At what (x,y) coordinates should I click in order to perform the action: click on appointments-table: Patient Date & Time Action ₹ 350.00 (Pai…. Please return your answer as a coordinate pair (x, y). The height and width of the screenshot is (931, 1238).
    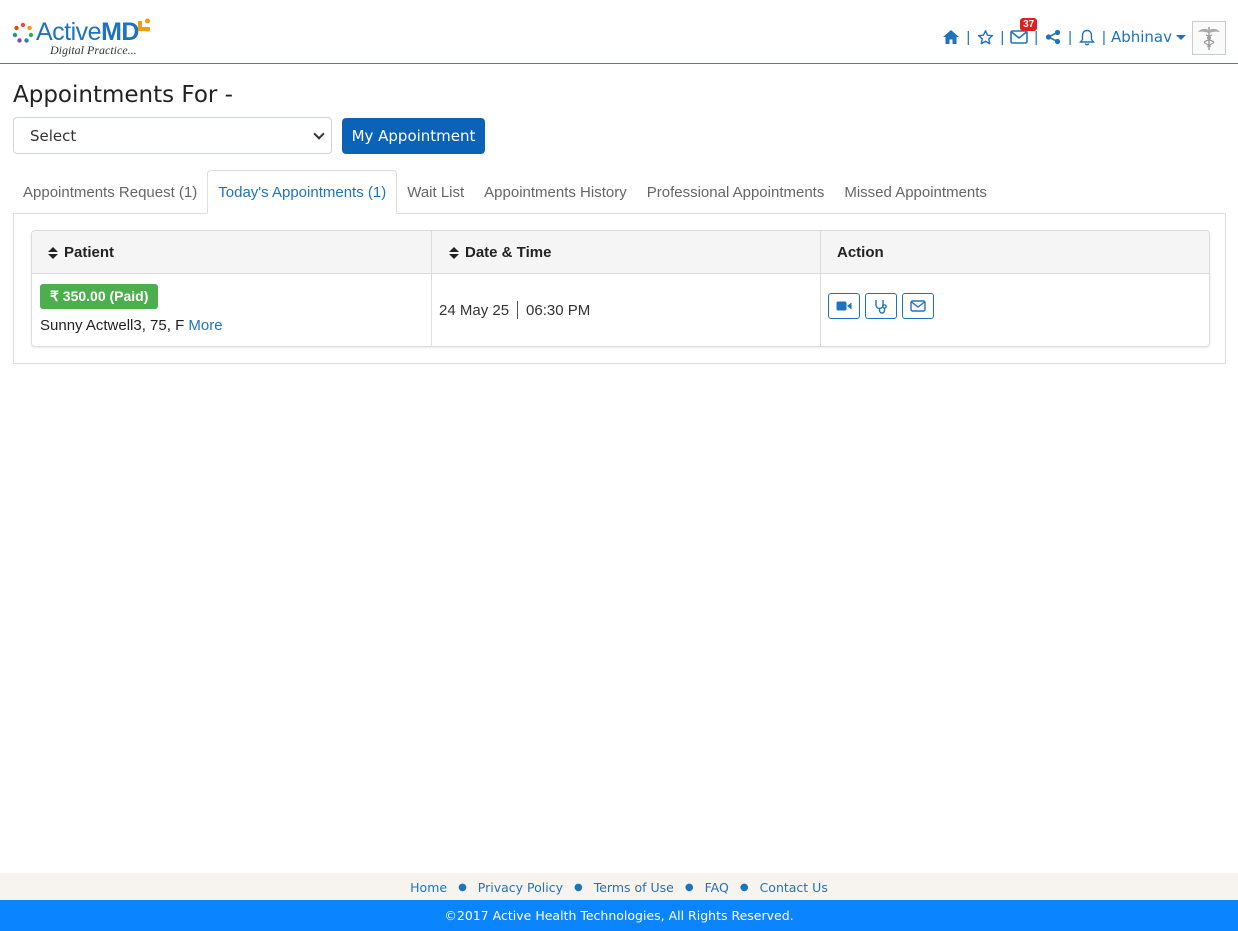
    Looking at the image, I should click on (620, 288).